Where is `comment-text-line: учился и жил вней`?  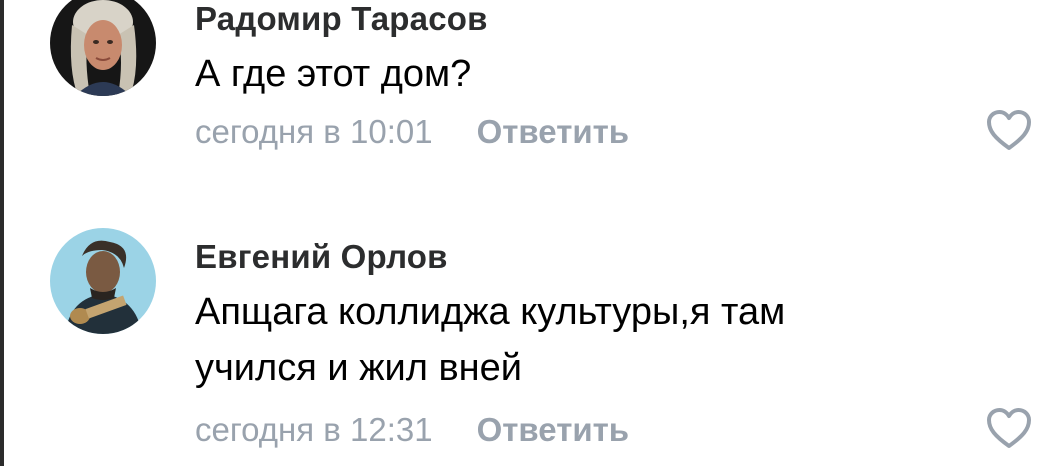
comment-text-line: учился и жил вней is located at coordinates (359, 368).